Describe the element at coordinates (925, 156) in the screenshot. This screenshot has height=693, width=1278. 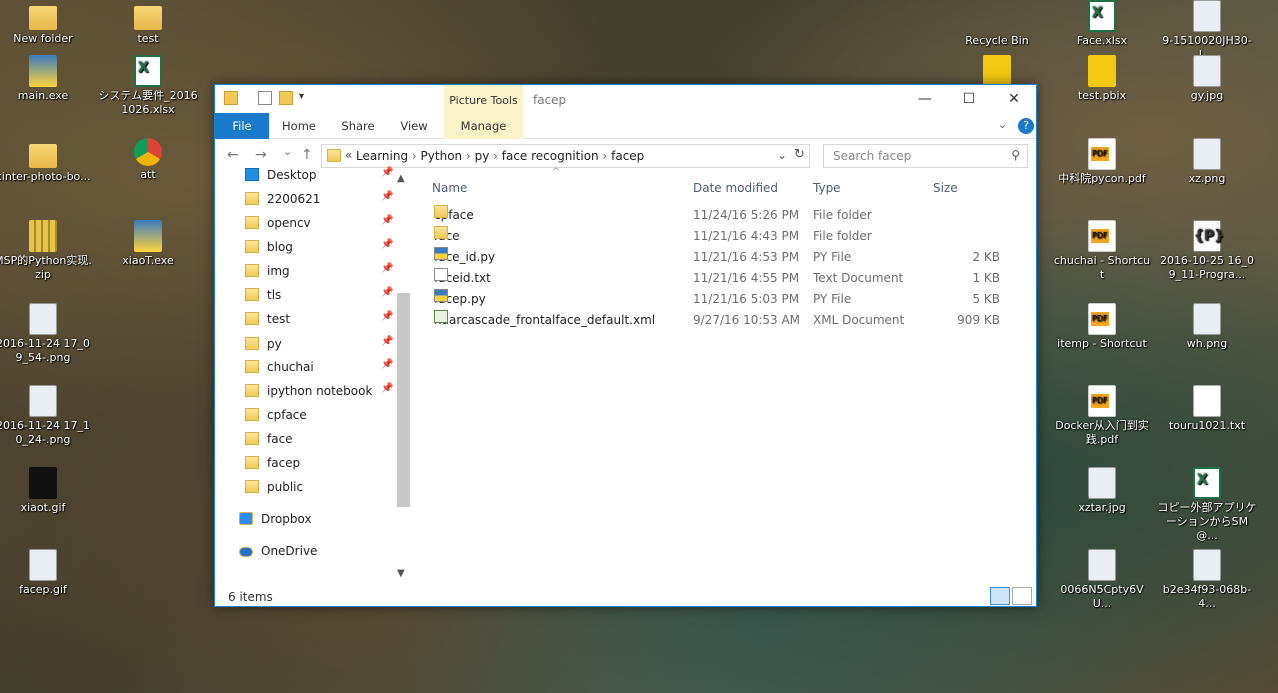
I see `search-input: Search facep ⚲` at that location.